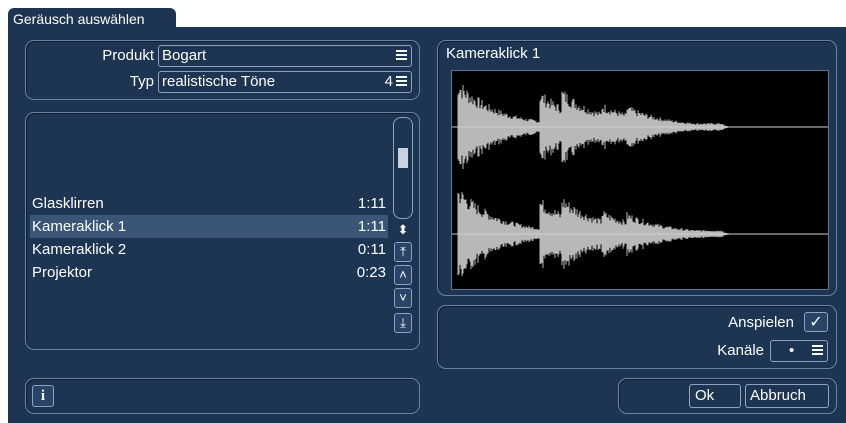 The width and height of the screenshot is (846, 423). I want to click on kanaele-label: Kanäle, so click(740, 350).